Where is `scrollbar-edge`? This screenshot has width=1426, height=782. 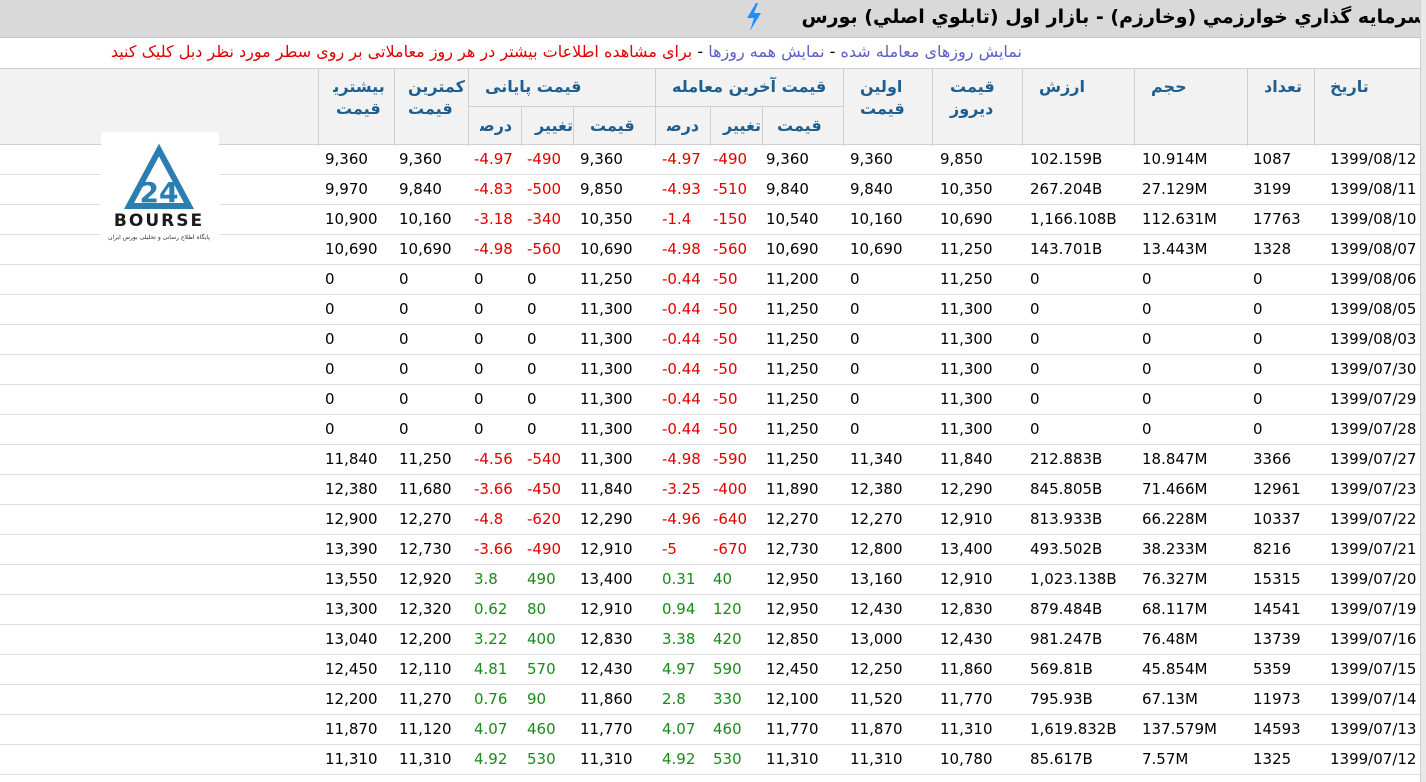
scrollbar-edge is located at coordinates (1423, 391).